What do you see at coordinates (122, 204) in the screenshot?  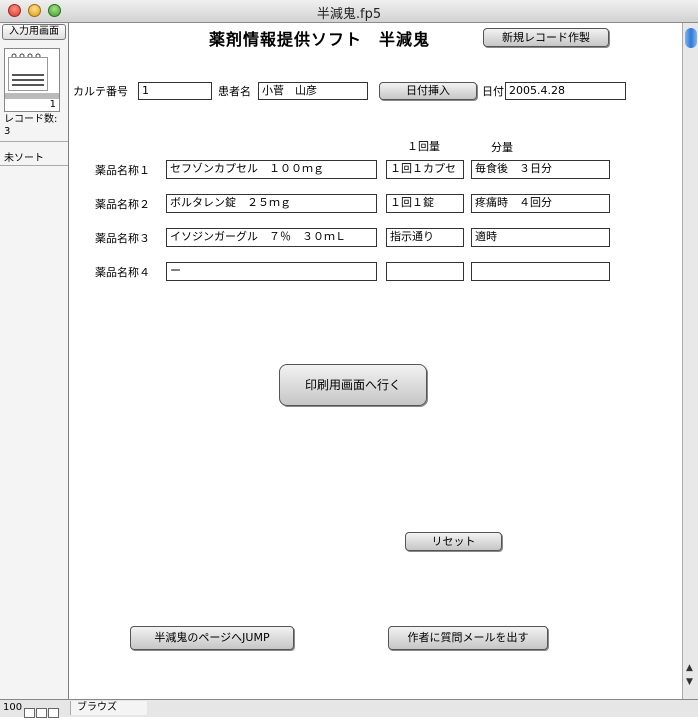 I see `drug-label-2: 薬品名称２` at bounding box center [122, 204].